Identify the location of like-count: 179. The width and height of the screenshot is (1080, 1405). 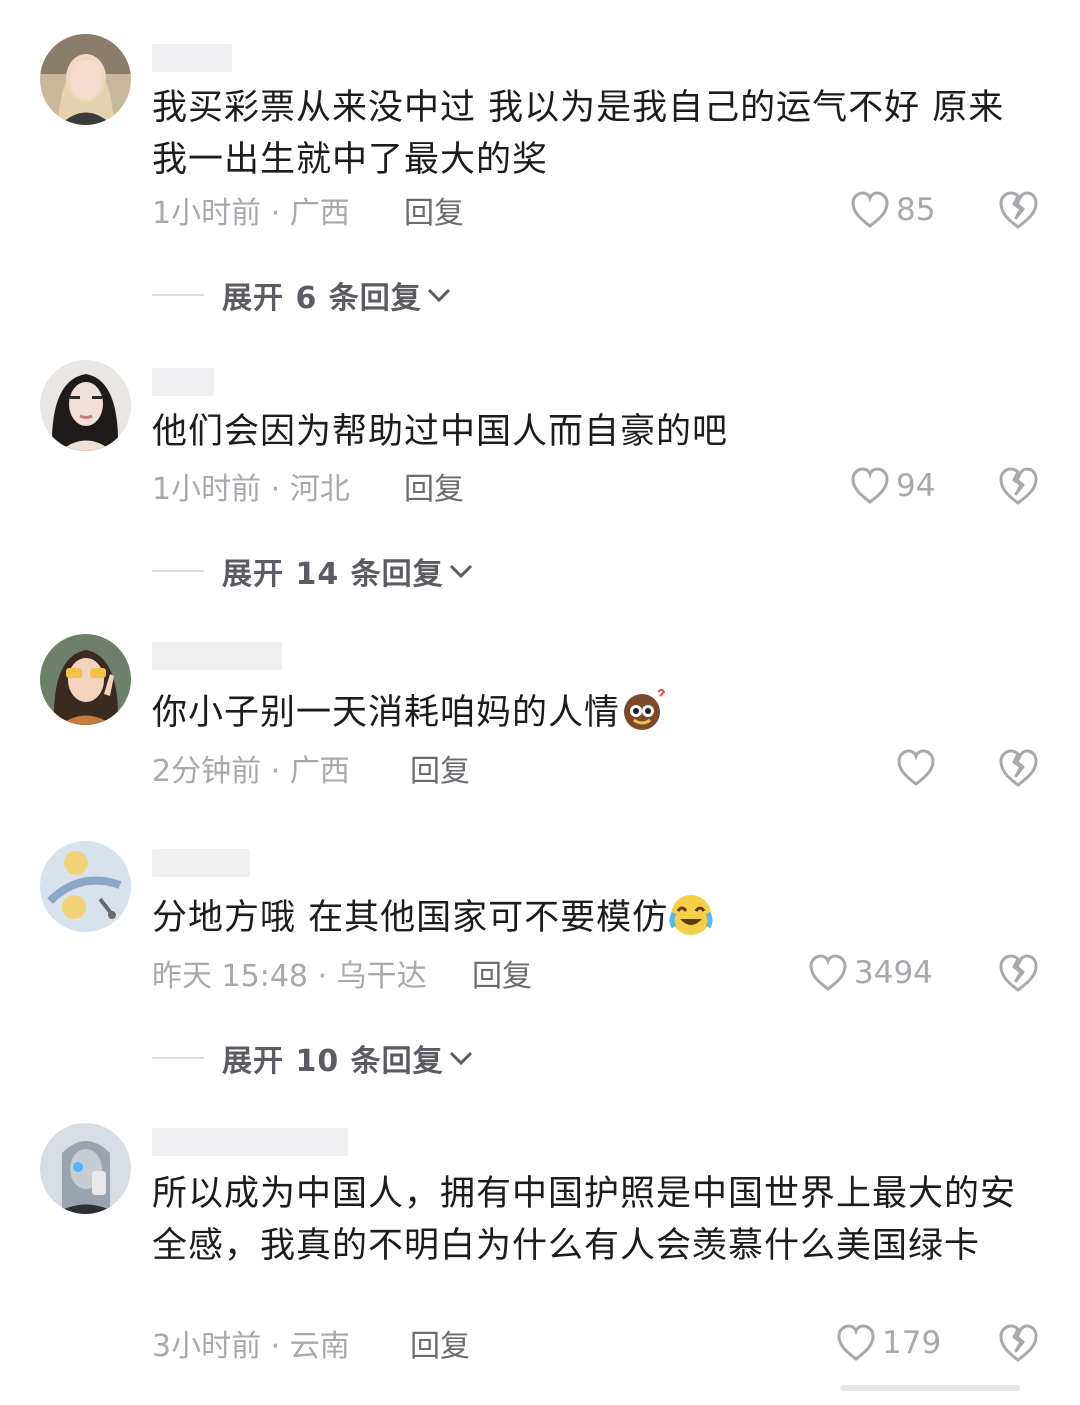
(912, 1343).